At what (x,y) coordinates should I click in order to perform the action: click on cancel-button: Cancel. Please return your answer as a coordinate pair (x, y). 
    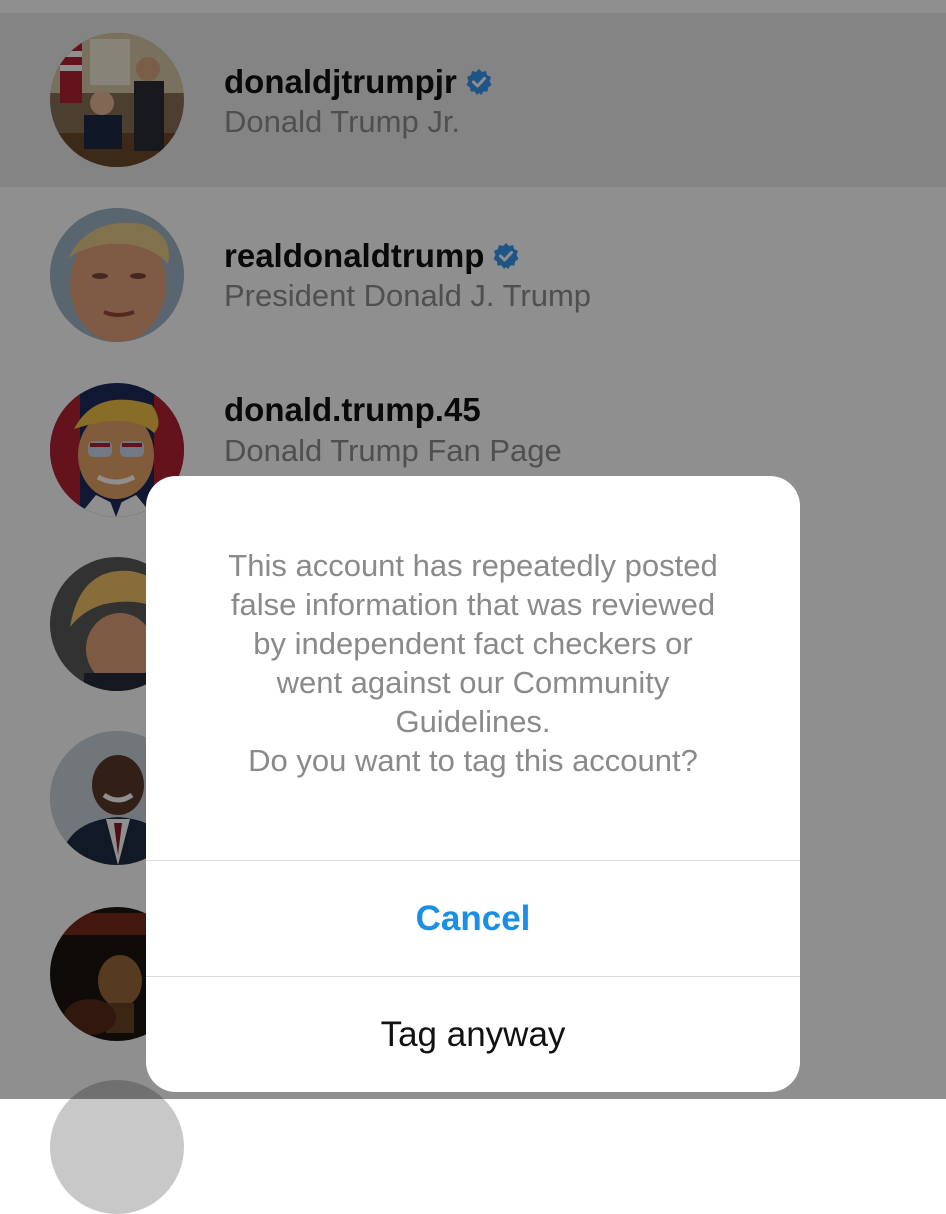
    Looking at the image, I should click on (473, 918).